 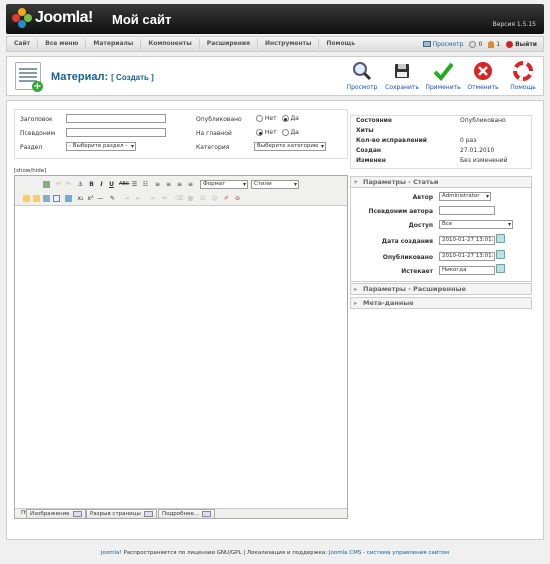 What do you see at coordinates (277, 132) in the screenshot?
I see `frontpage-radio-group: Нет Да` at bounding box center [277, 132].